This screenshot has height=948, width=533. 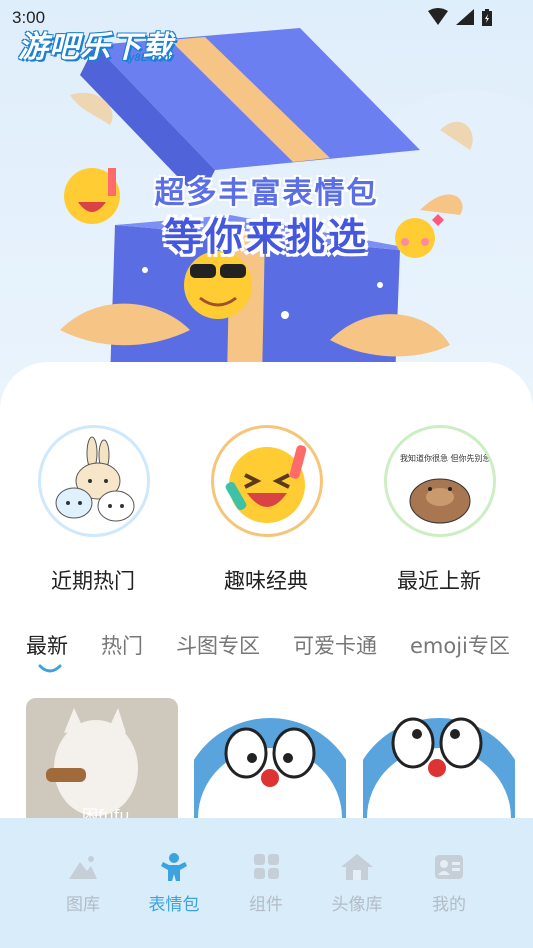 I want to click on category-recent-hot: 近期热门, so click(x=94, y=510).